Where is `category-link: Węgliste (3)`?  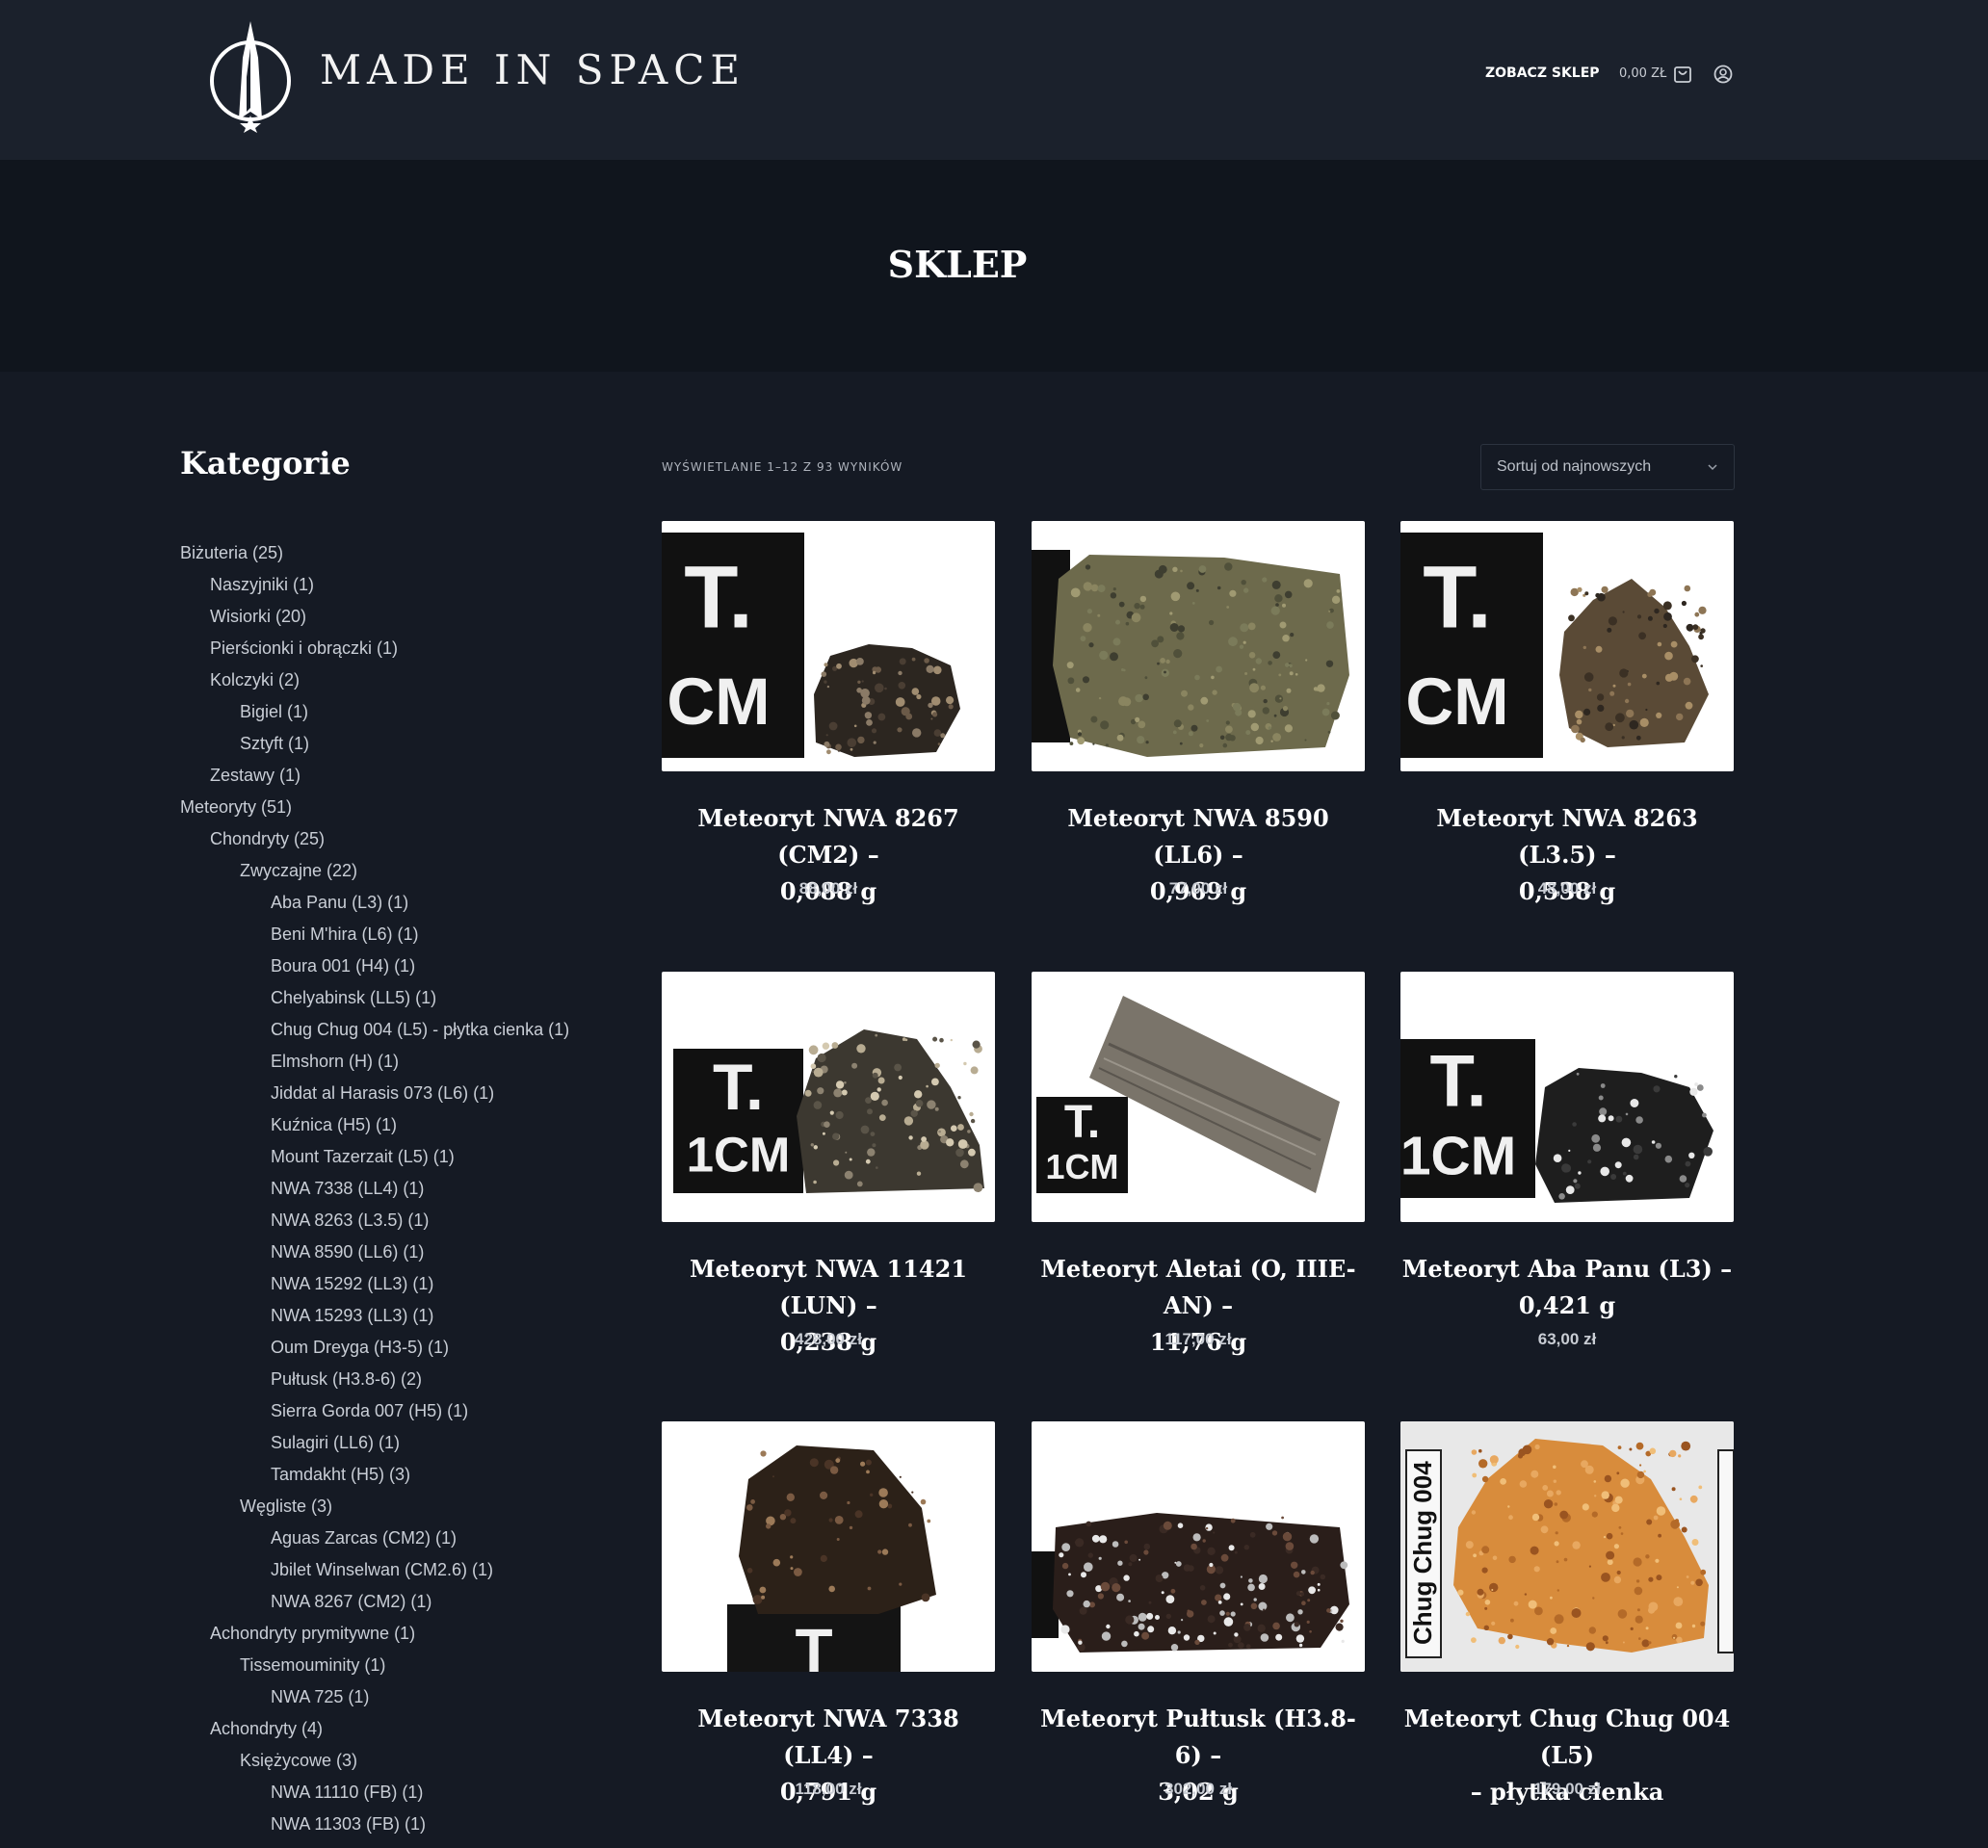 category-link: Węgliste (3) is located at coordinates (401, 1508).